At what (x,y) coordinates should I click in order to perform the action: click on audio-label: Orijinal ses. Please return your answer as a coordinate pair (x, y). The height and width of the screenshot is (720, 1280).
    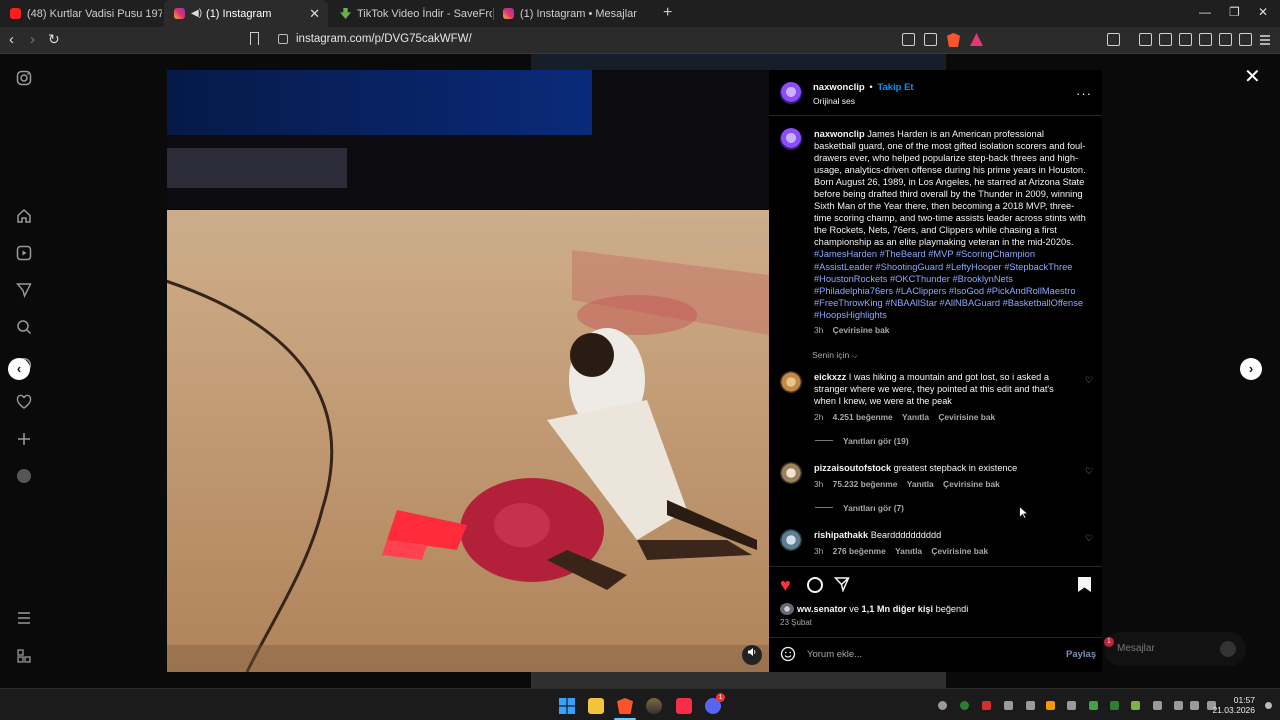
    Looking at the image, I should click on (834, 101).